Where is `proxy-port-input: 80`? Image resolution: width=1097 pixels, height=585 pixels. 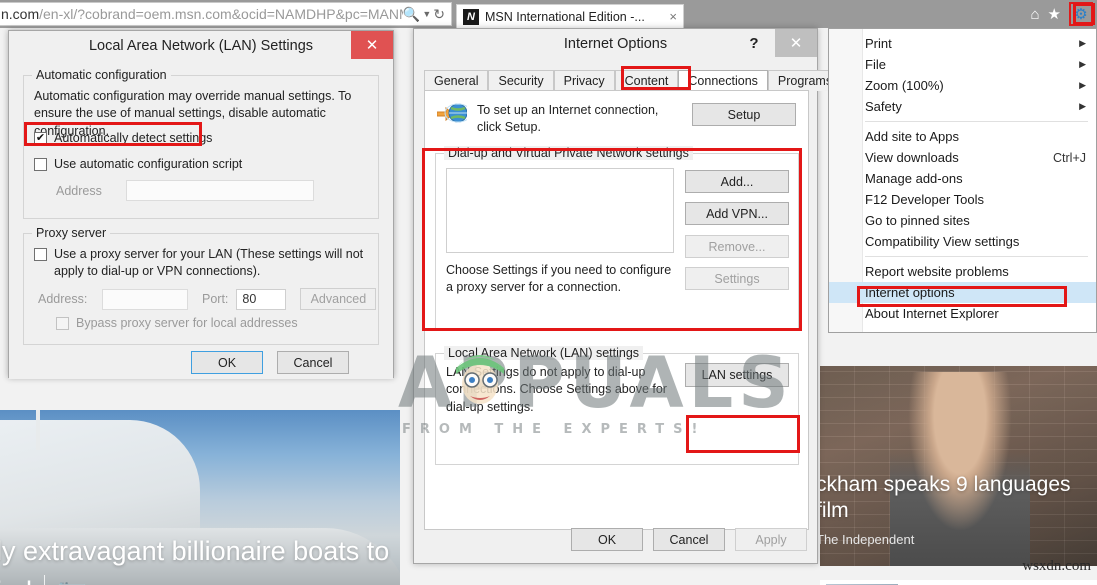
proxy-port-input: 80 is located at coordinates (261, 299).